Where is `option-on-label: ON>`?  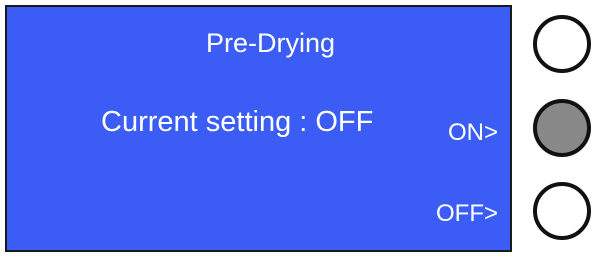
option-on-label: ON> is located at coordinates (472, 132).